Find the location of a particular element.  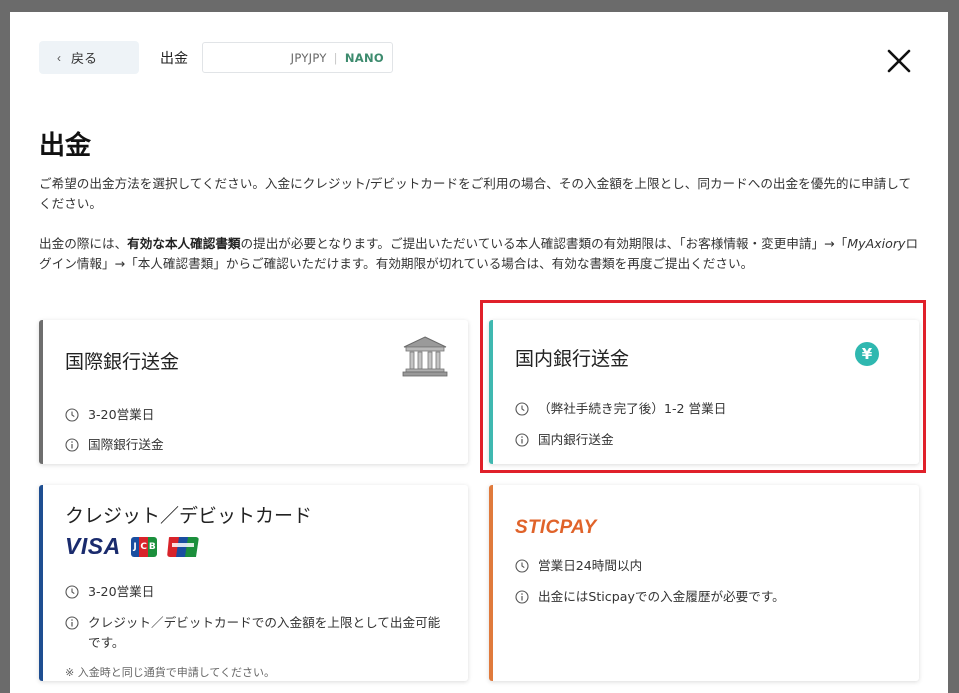

description-emphasis: 有効な本人確認書類 is located at coordinates (184, 243).